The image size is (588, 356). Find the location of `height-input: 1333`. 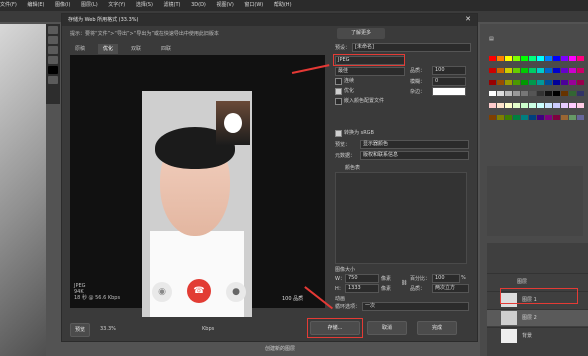

height-input: 1333 is located at coordinates (362, 288).